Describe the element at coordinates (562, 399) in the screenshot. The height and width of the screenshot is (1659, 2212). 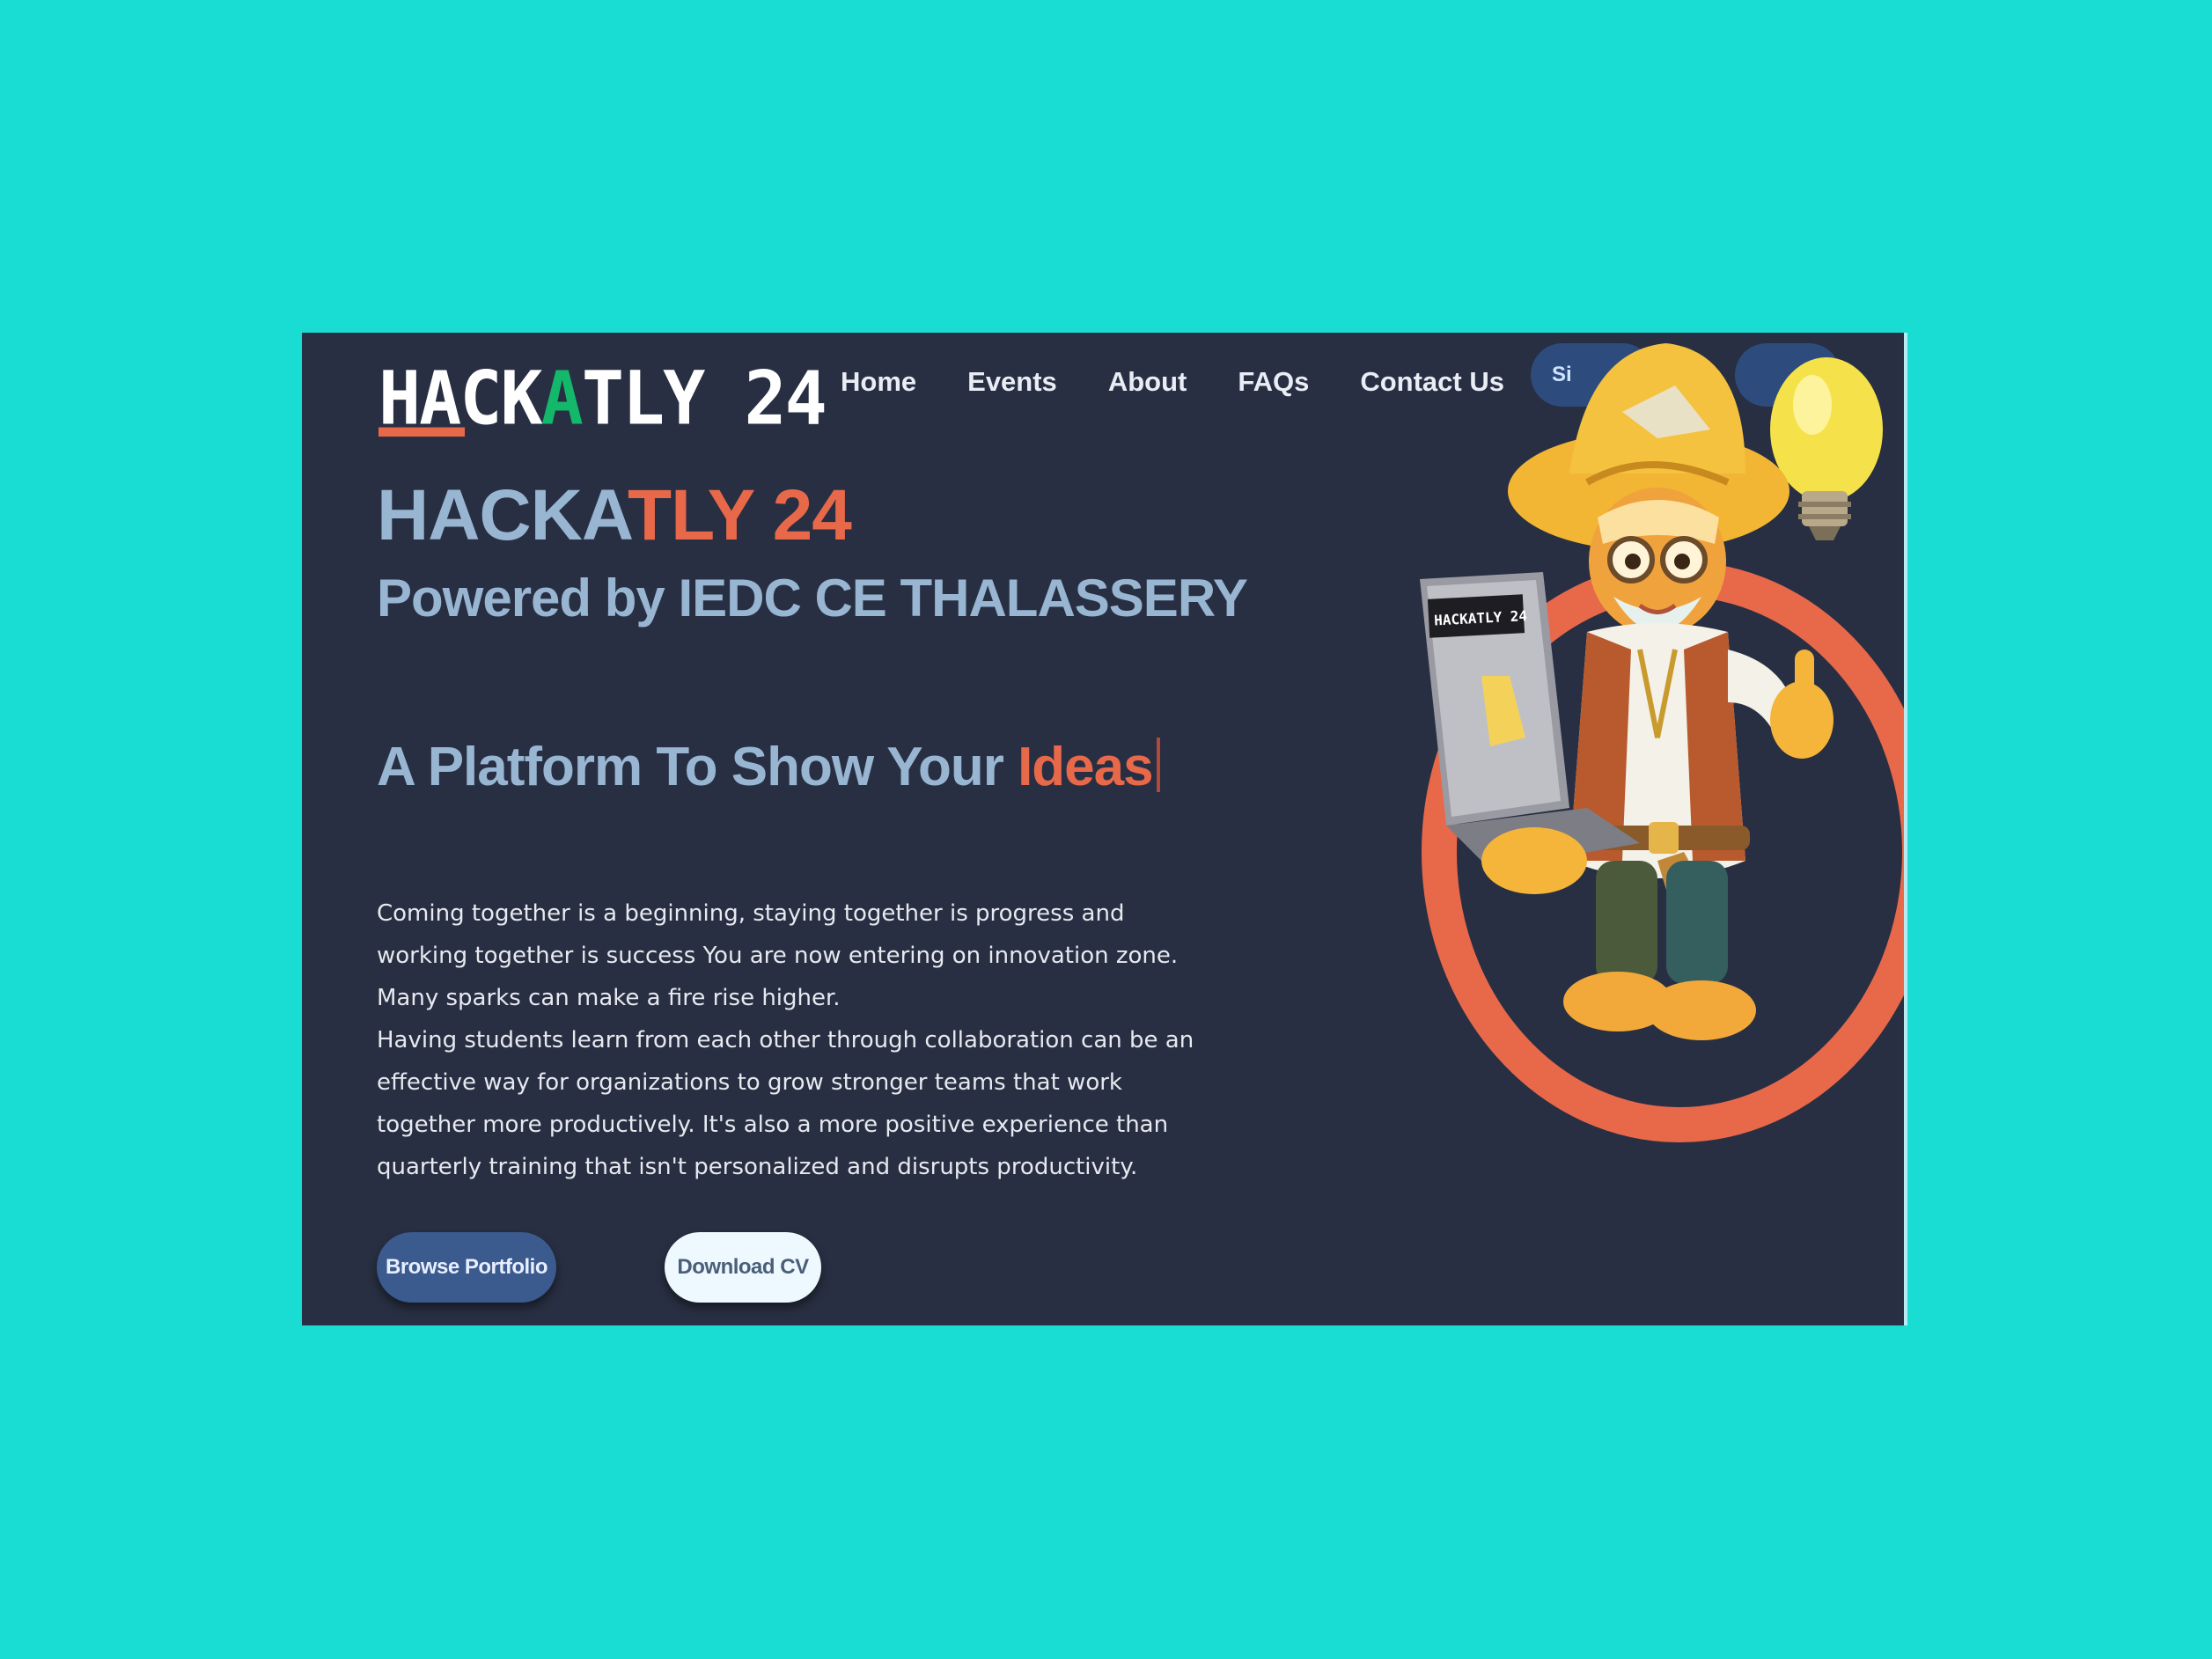
I see `logo-text-a: A` at that location.